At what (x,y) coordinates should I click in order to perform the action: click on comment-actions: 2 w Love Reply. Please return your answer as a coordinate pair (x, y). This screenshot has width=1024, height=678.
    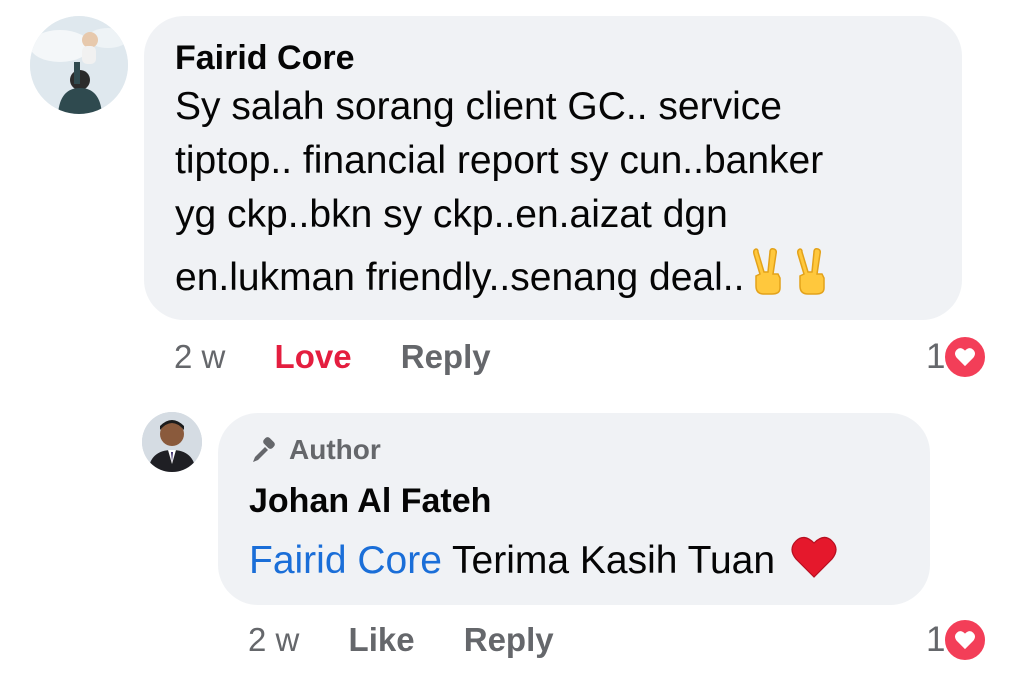
    Looking at the image, I should click on (332, 357).